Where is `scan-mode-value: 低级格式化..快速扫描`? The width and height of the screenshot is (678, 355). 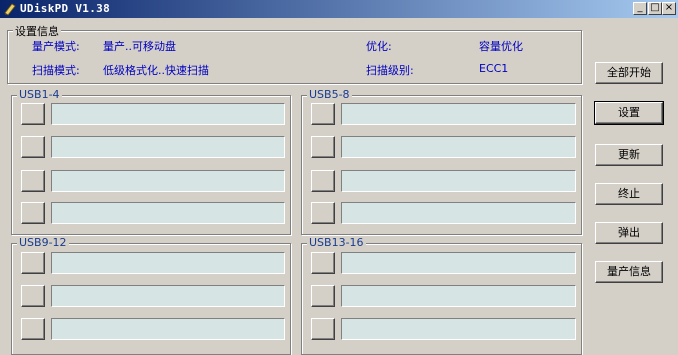
scan-mode-value: 低级格式化..快速扫描 is located at coordinates (156, 70).